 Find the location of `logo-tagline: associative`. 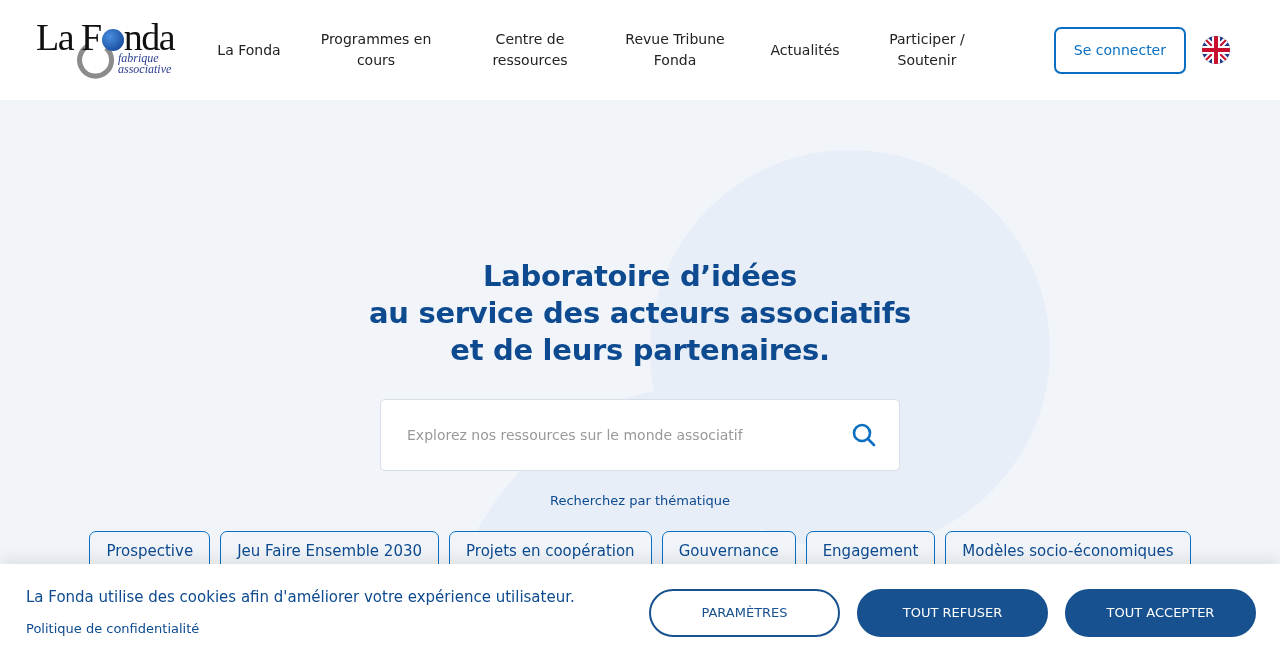

logo-tagline: associative is located at coordinates (145, 69).